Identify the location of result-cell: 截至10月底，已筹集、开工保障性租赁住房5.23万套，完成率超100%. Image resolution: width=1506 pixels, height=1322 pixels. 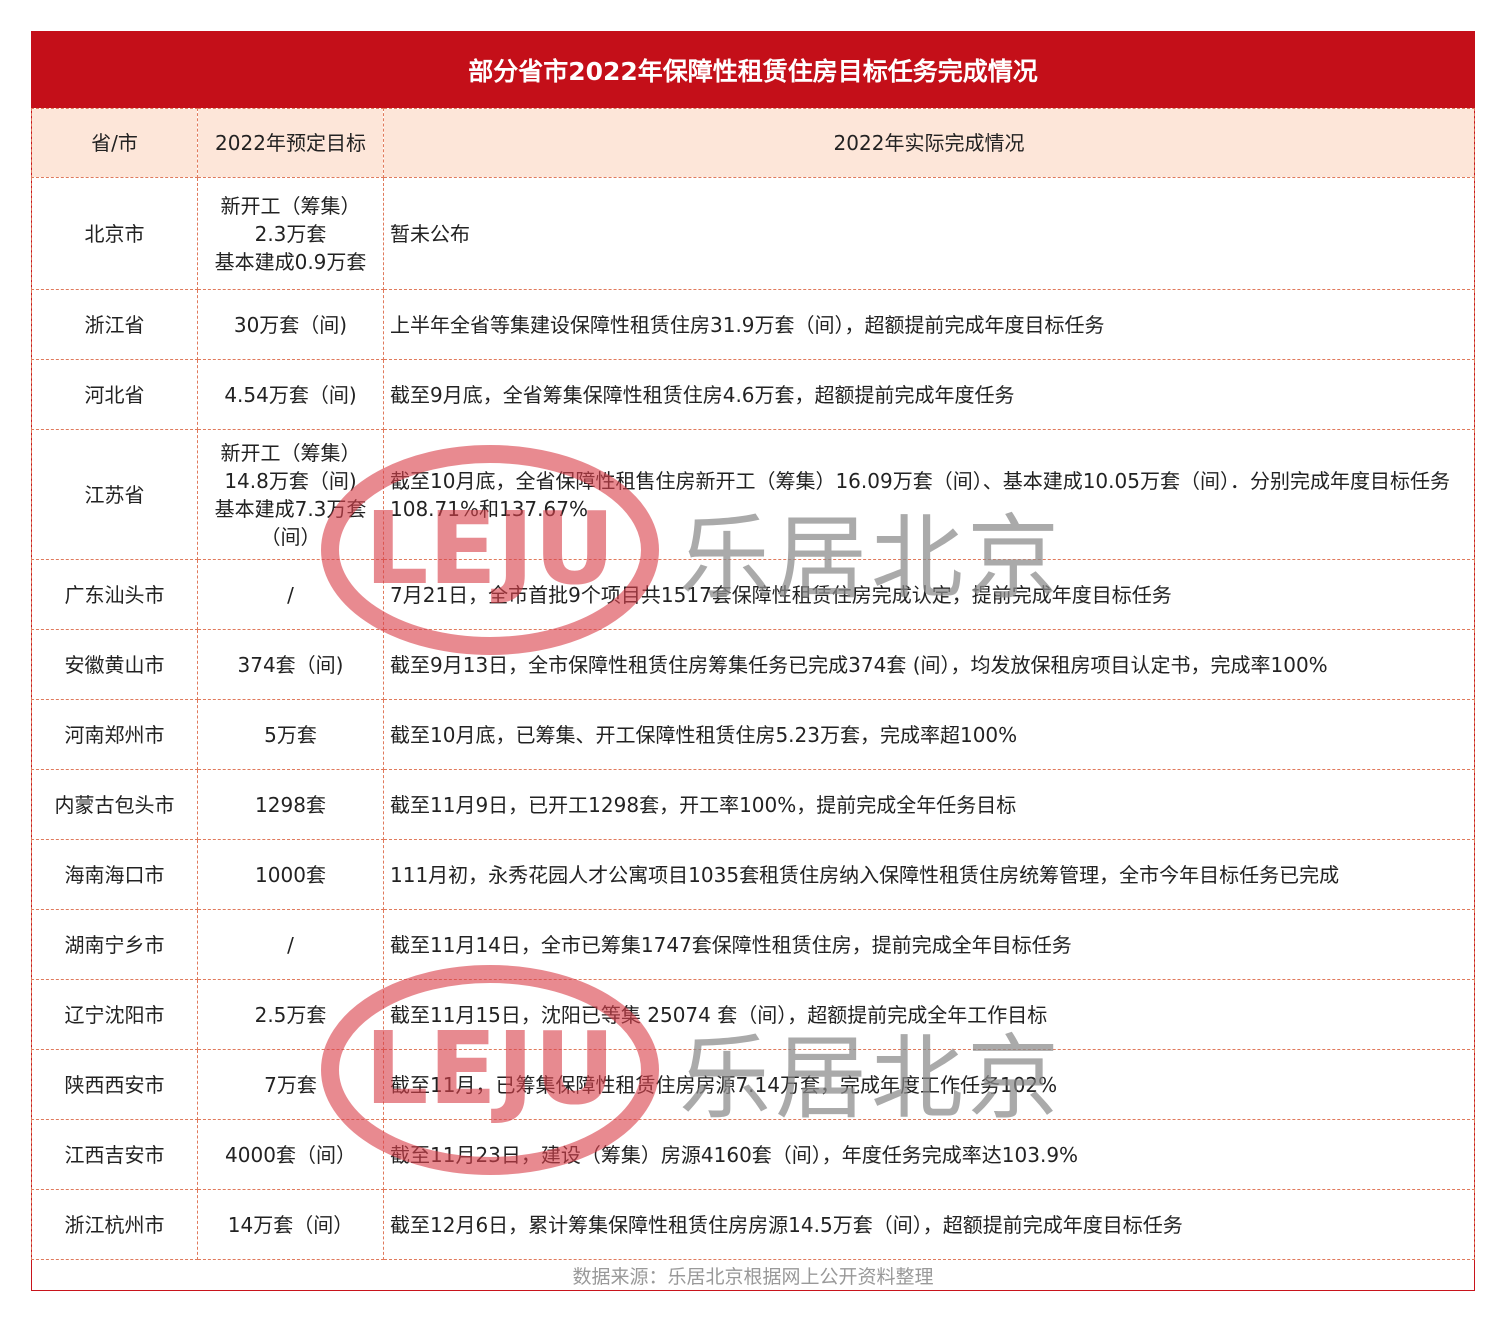
(929, 734).